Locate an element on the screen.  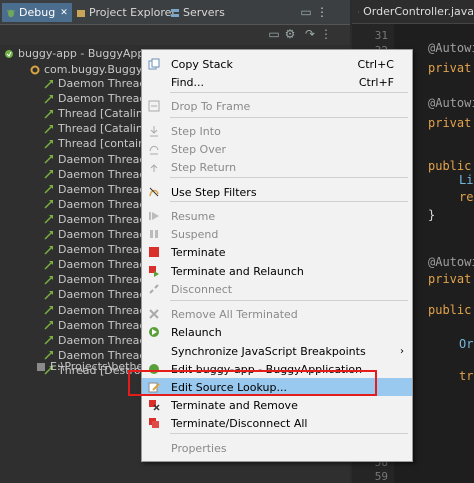
highlight-box is located at coordinates (252, 383).